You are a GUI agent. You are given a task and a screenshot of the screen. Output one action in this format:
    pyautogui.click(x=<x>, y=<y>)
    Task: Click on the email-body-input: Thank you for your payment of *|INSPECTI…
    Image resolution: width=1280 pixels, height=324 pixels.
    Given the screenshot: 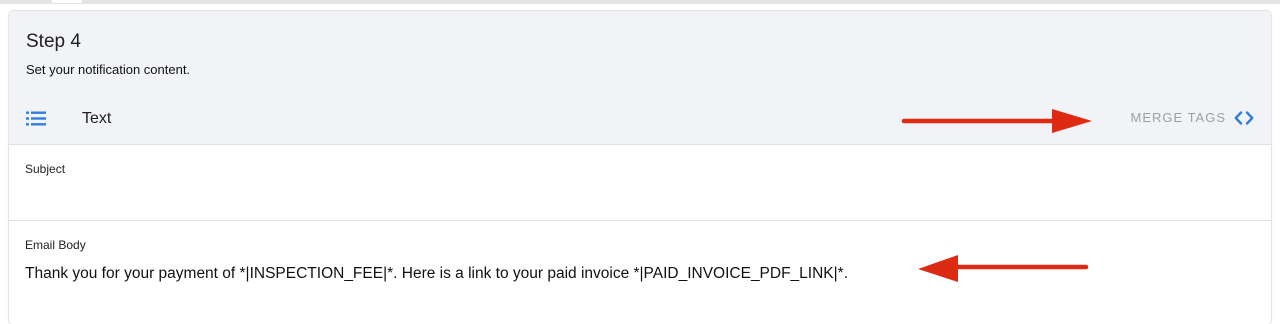 What is the action you would take?
    pyautogui.click(x=436, y=274)
    